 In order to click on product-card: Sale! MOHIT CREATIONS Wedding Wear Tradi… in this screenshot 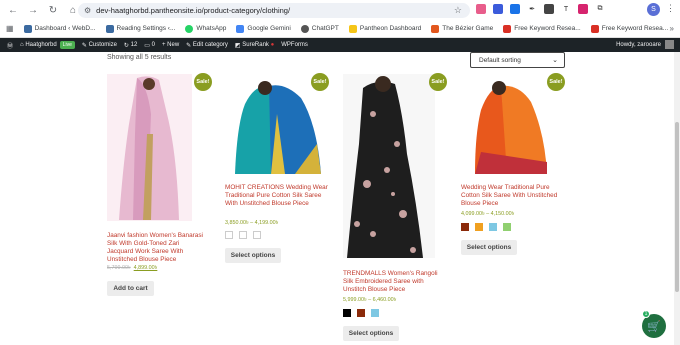, I will do `click(281, 173)`.